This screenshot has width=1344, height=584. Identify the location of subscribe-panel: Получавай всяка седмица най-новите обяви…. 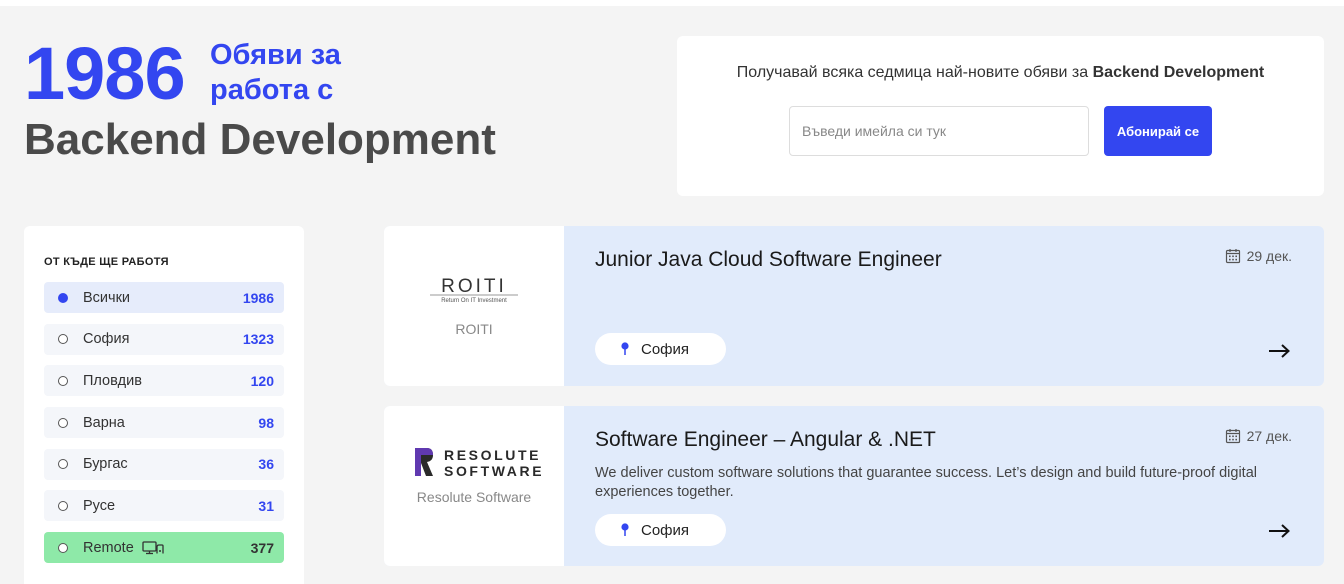
(1000, 116).